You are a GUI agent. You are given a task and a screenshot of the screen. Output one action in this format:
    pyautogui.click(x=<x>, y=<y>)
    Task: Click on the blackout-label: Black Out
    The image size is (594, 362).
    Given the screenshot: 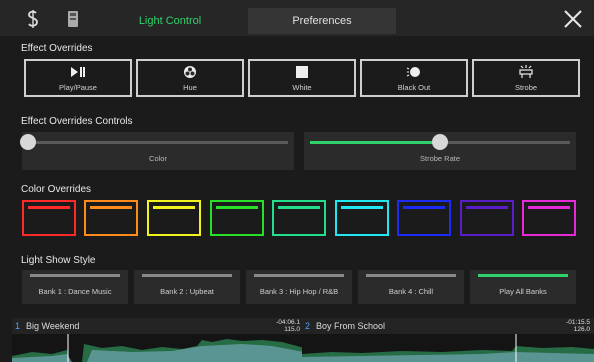 What is the action you would take?
    pyautogui.click(x=414, y=87)
    